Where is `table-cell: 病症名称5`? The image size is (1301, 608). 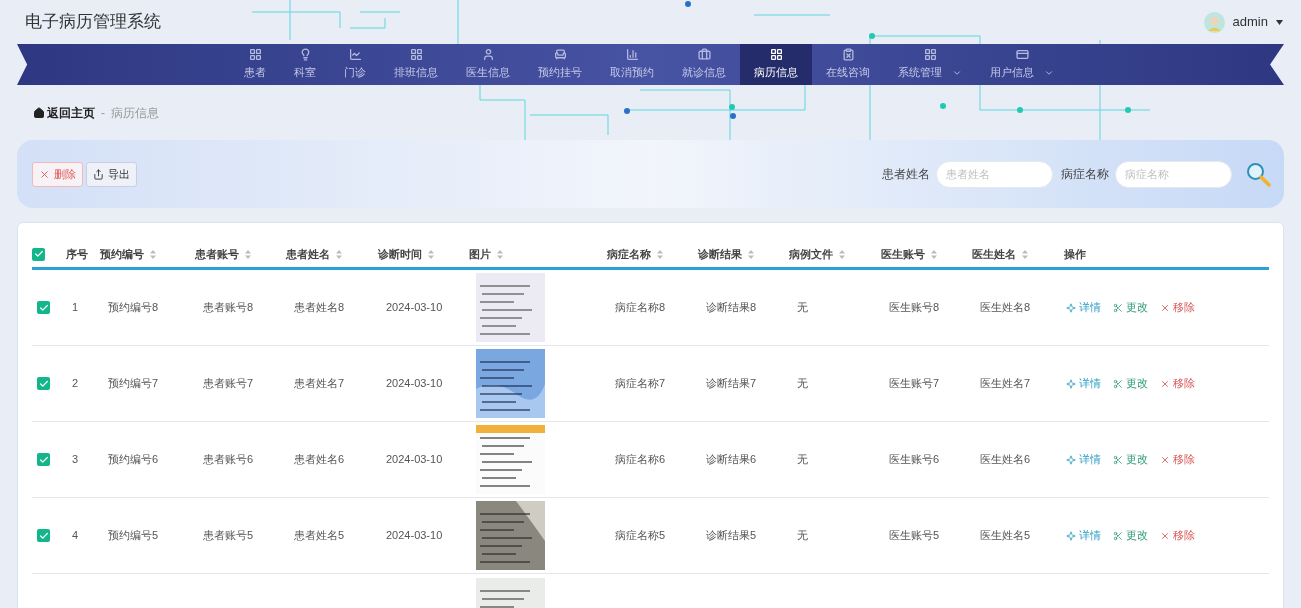
table-cell: 病症名称5 is located at coordinates (640, 535).